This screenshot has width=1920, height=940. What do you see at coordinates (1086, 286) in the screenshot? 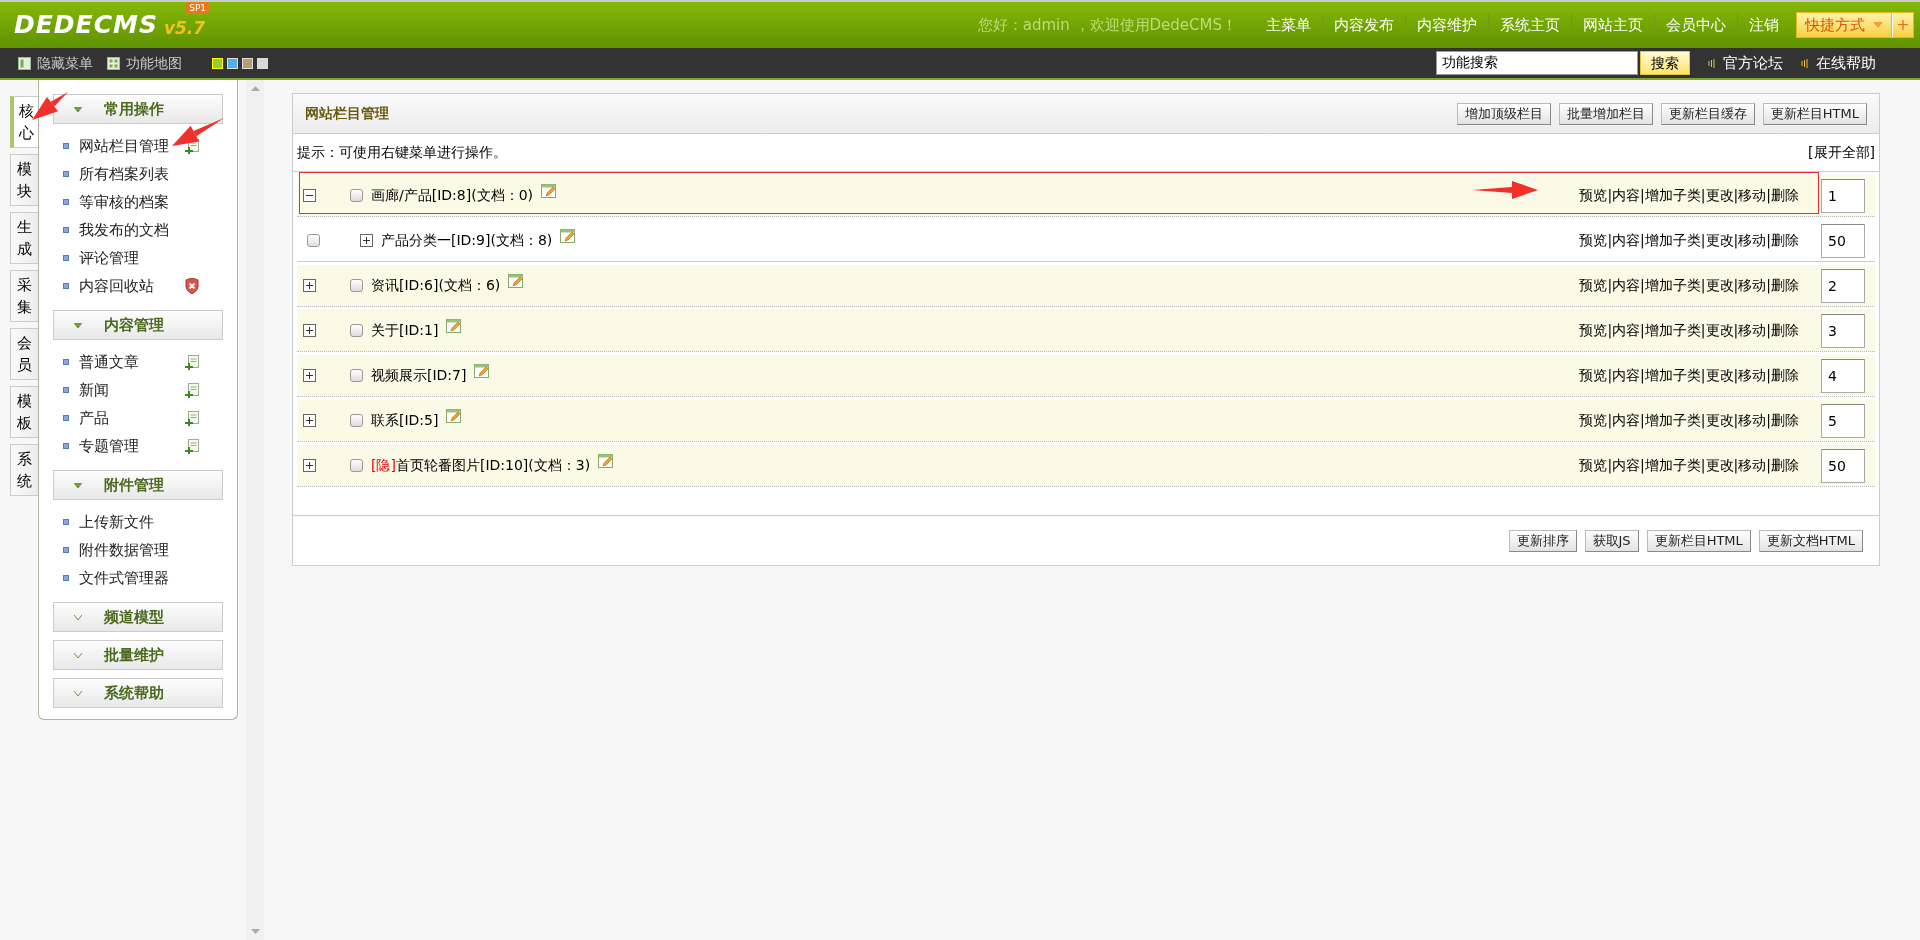
I see `category-row: 资讯[ID:6](文档：6) 预览|内容|增加子类|更改|移动|删除 2` at bounding box center [1086, 286].